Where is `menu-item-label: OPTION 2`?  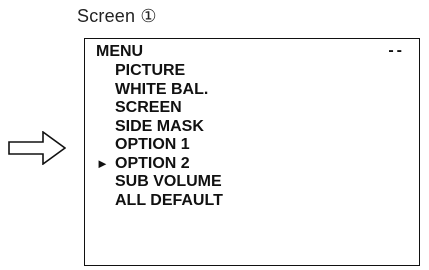 menu-item-label: OPTION 2 is located at coordinates (152, 163).